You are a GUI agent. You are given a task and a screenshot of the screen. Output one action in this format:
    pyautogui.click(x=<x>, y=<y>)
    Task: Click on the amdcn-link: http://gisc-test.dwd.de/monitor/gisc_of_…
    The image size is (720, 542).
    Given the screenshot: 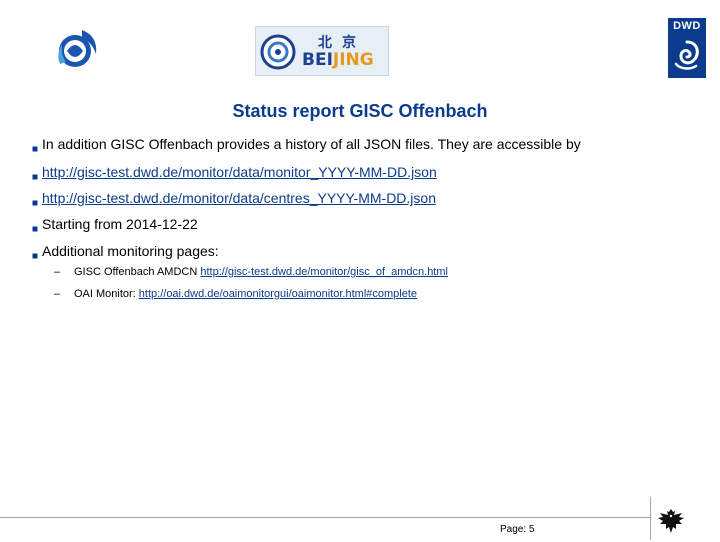 What is the action you would take?
    pyautogui.click(x=324, y=272)
    